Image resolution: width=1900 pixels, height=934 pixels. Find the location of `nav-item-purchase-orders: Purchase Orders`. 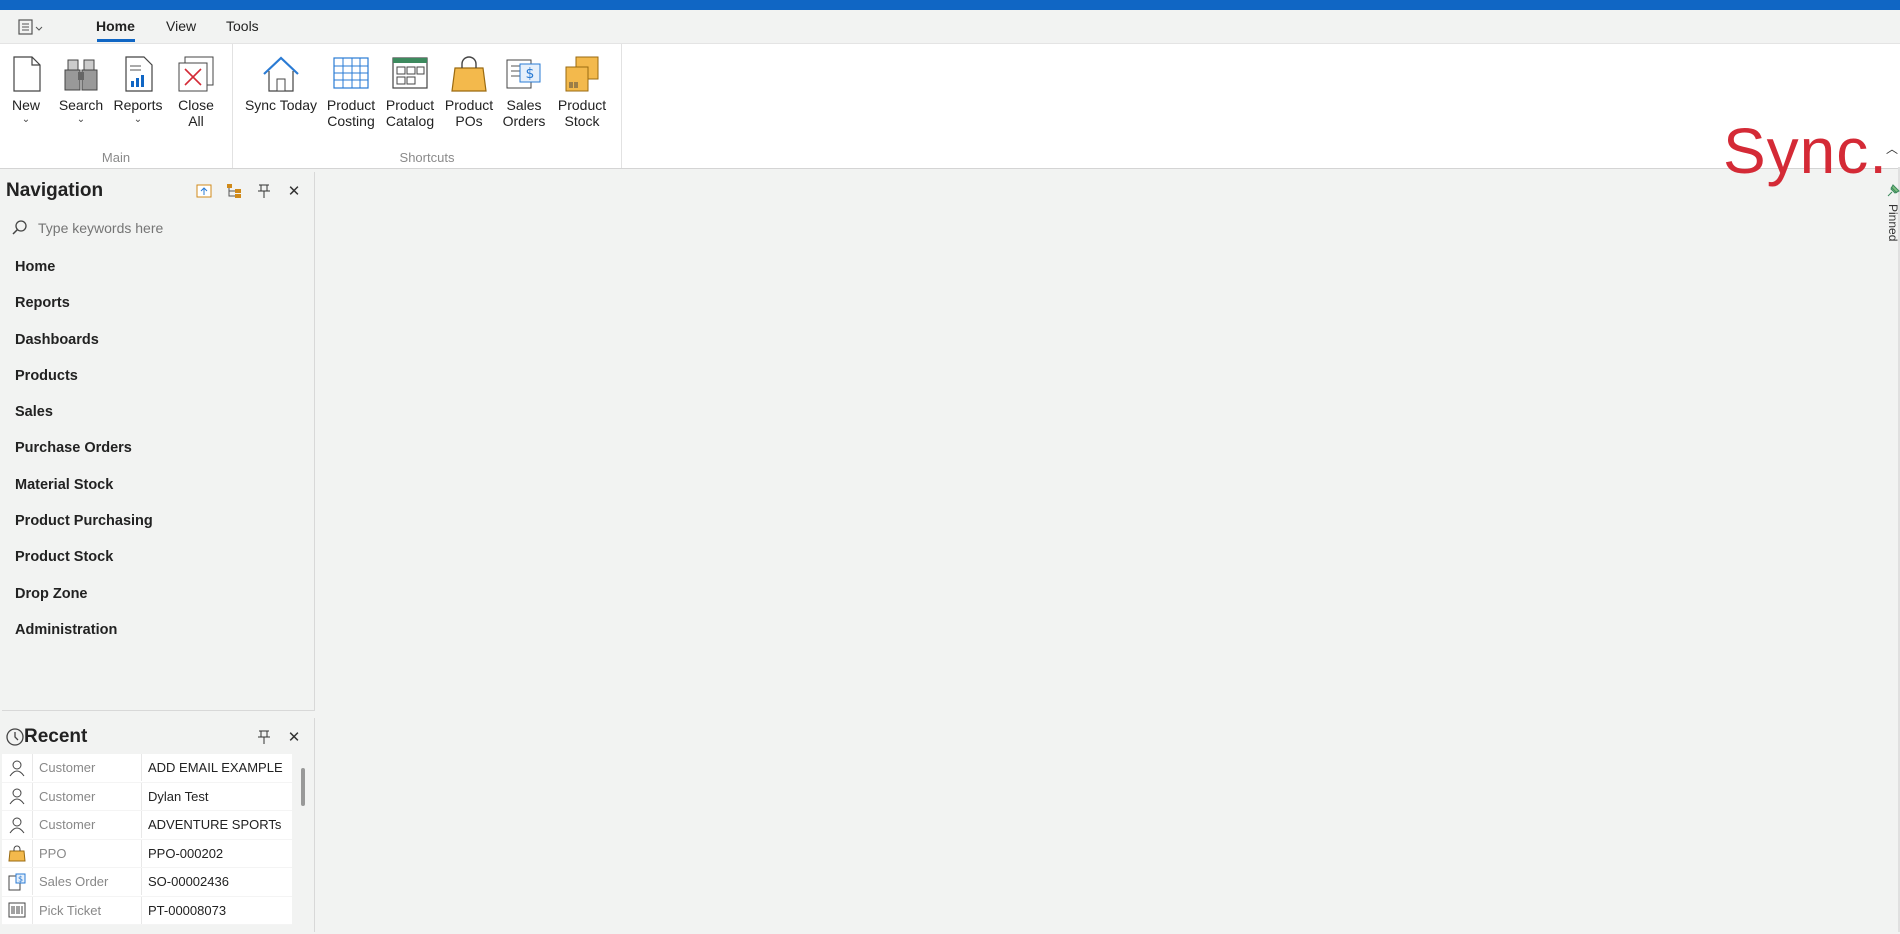

nav-item-purchase-orders: Purchase Orders is located at coordinates (84, 457).